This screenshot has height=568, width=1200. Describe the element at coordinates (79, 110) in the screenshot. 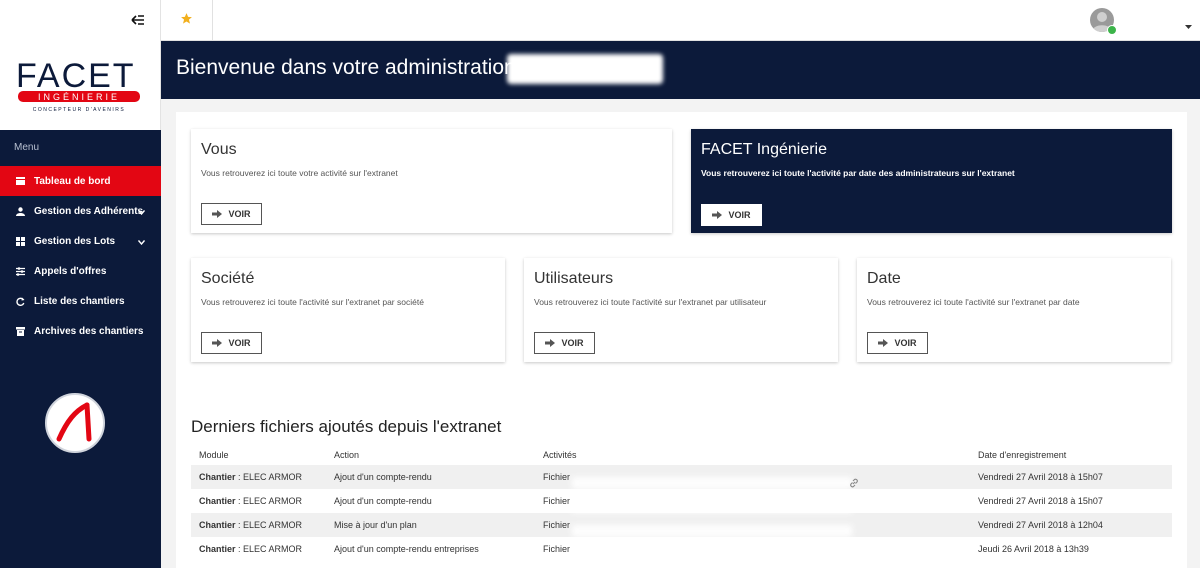

I see `svg-text: CONCEPTEUR D'AVENIRS` at that location.